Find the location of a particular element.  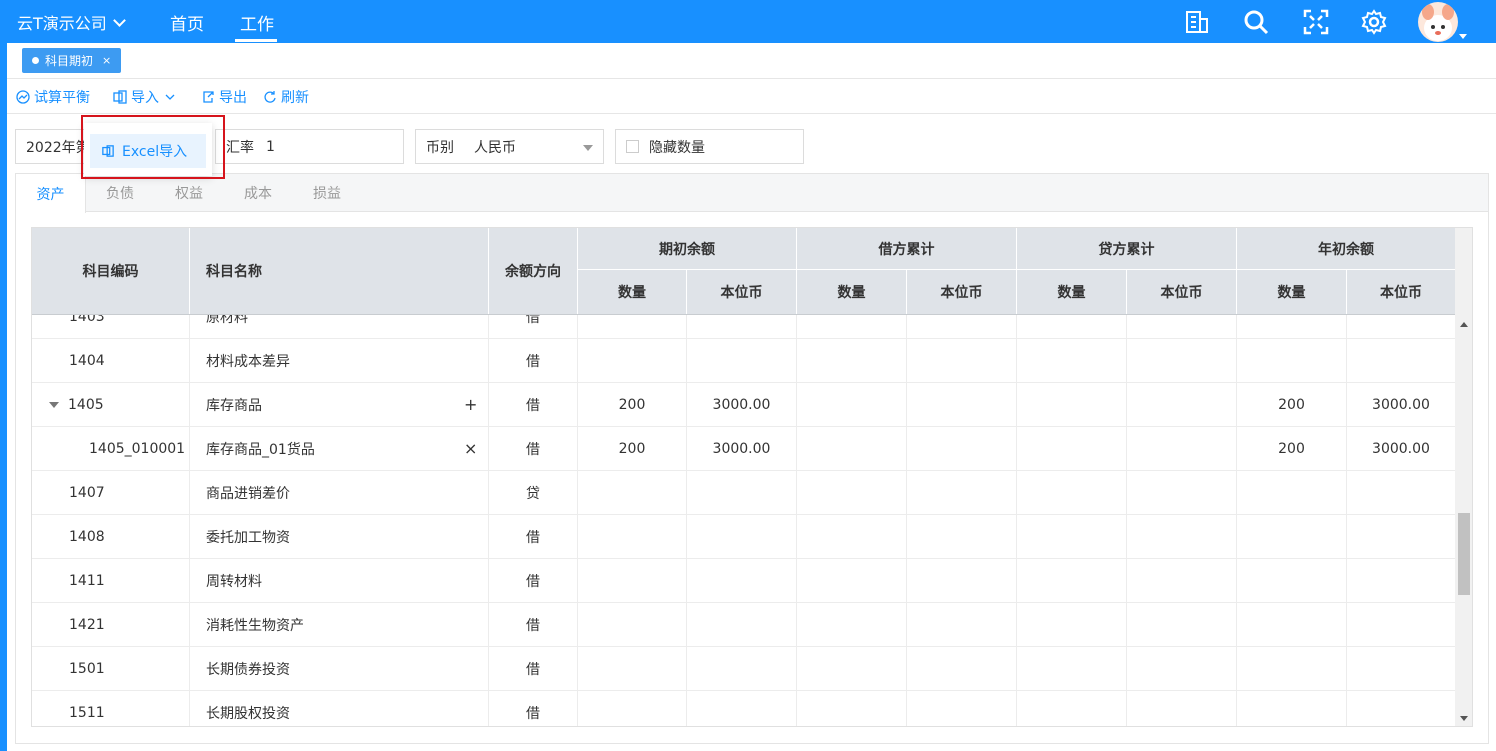

trial-balance-button: 试算平衡 is located at coordinates (53, 97).